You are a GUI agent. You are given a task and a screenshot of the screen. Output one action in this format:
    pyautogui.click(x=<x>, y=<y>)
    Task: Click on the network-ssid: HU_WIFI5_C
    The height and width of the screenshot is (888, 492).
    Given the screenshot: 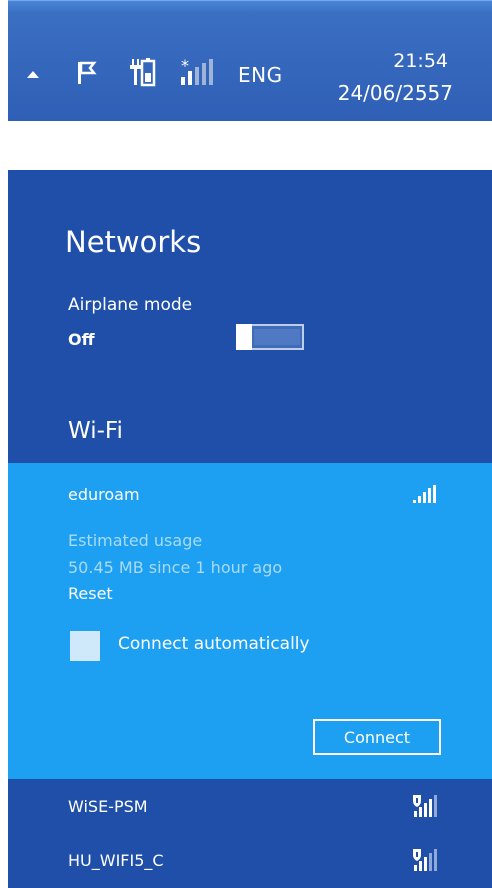 What is the action you would take?
    pyautogui.click(x=116, y=860)
    